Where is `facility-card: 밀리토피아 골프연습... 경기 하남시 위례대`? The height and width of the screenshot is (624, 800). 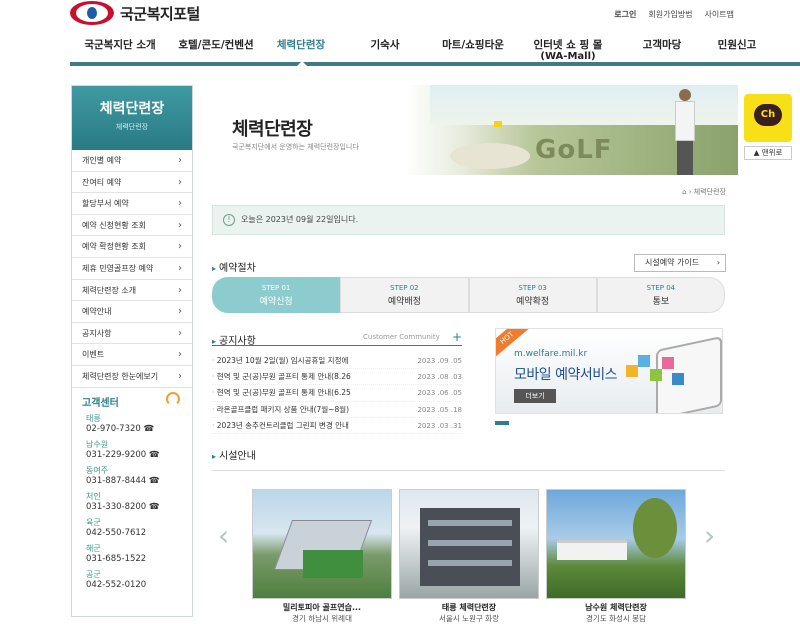 facility-card: 밀리토피아 골프연습... 경기 하남시 위례대 is located at coordinates (322, 556).